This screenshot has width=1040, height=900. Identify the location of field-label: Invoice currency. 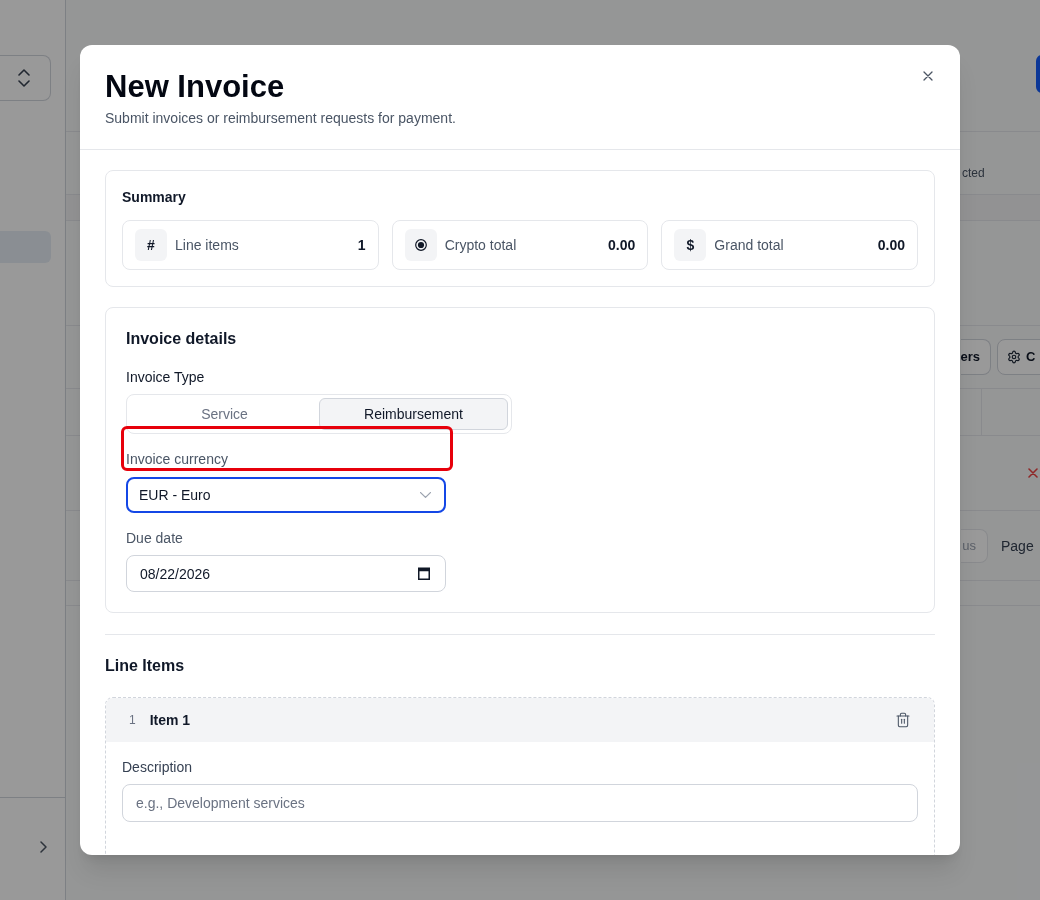
(177, 459).